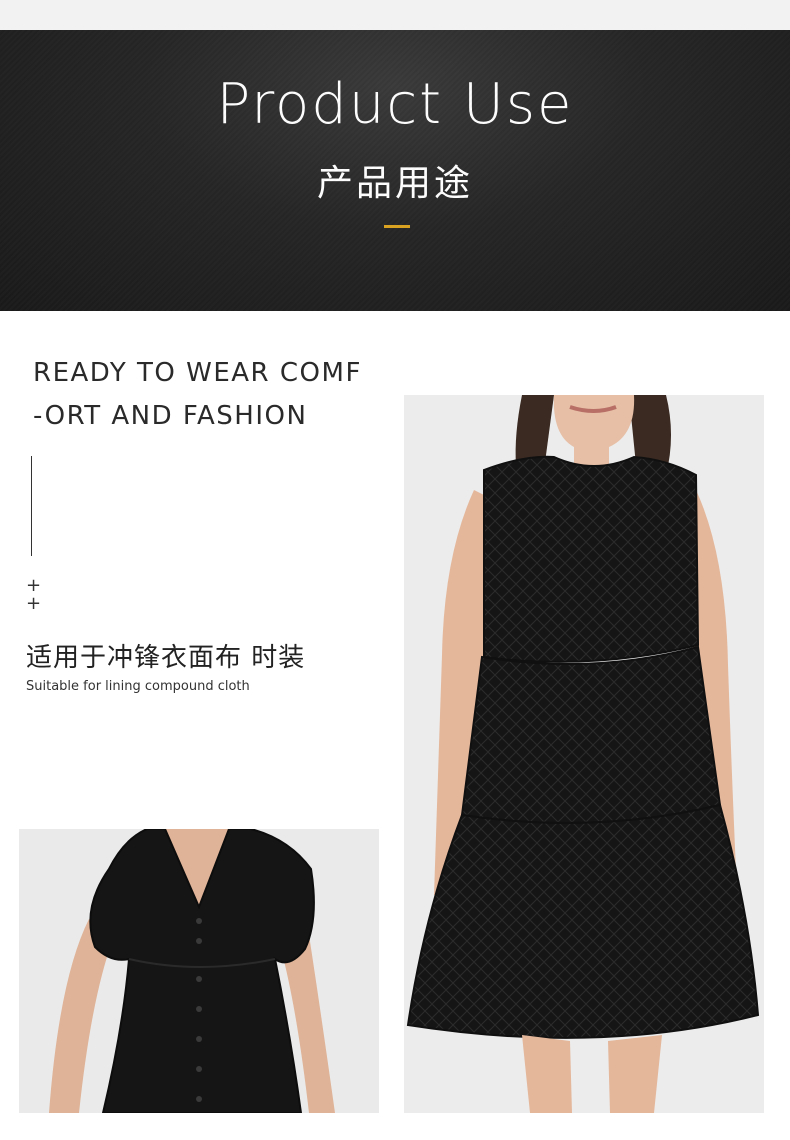 Image resolution: width=790 pixels, height=1140 pixels. Describe the element at coordinates (34, 603) in the screenshot. I see `plus-icon: +` at that location.